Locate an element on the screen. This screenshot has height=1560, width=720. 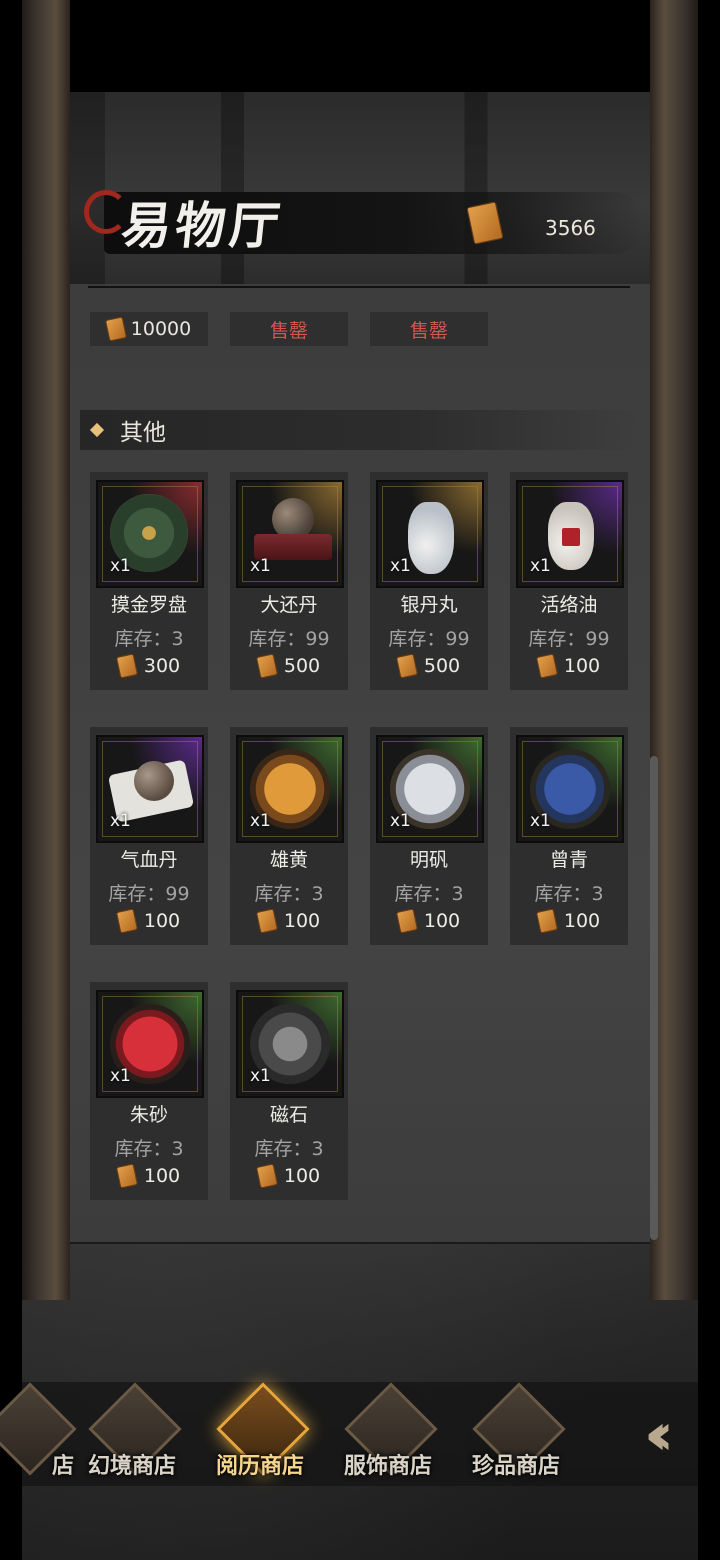
item-card: x1 大还丹 库存：99 500 is located at coordinates (289, 581).